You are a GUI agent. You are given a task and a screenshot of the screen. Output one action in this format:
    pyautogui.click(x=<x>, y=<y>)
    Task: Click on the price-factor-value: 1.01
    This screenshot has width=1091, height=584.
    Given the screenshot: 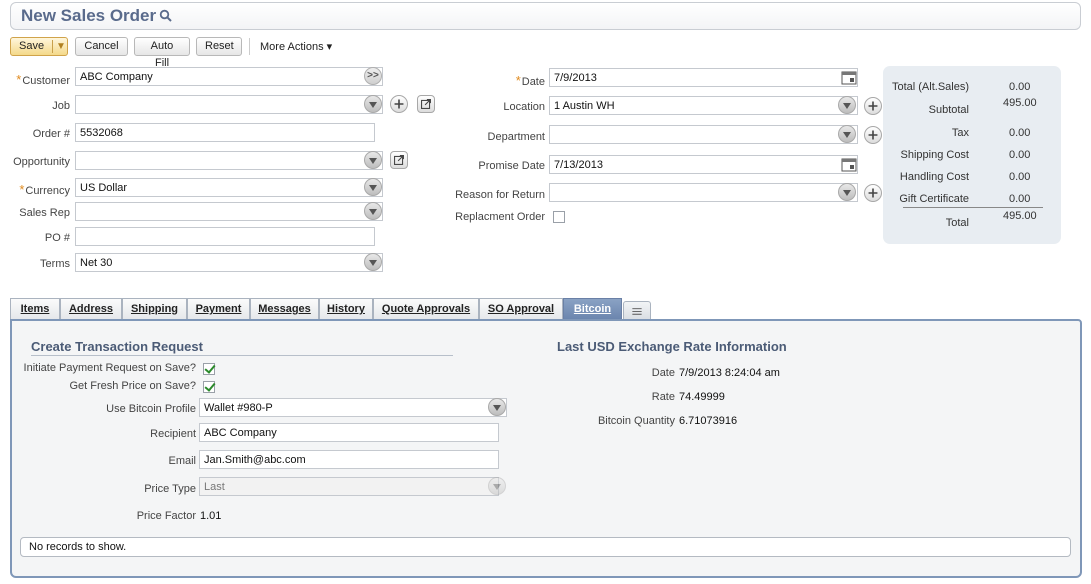 What is the action you would take?
    pyautogui.click(x=211, y=516)
    